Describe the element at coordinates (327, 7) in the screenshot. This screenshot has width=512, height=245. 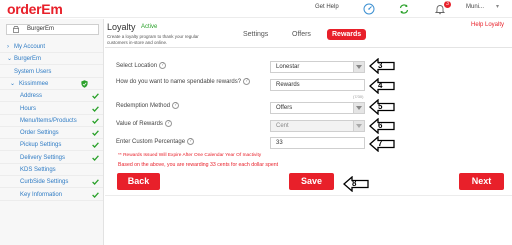
I see `get-help-link: Get Help` at that location.